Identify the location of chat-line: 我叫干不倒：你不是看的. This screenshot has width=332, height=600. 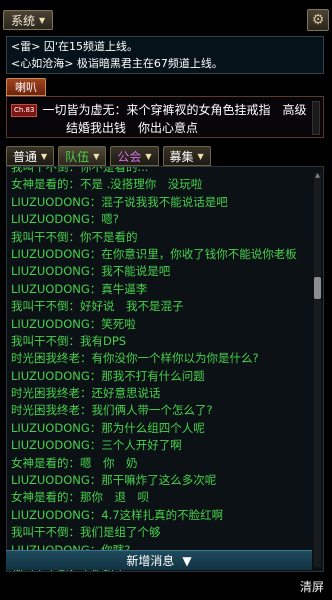
(161, 237).